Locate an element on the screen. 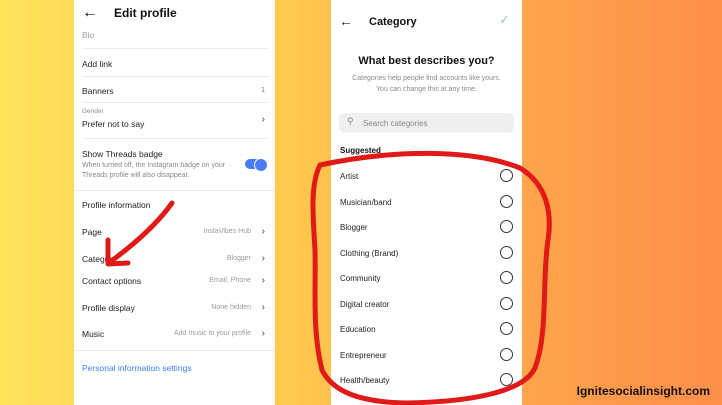 The image size is (722, 405). check-icon: ✓ is located at coordinates (504, 20).